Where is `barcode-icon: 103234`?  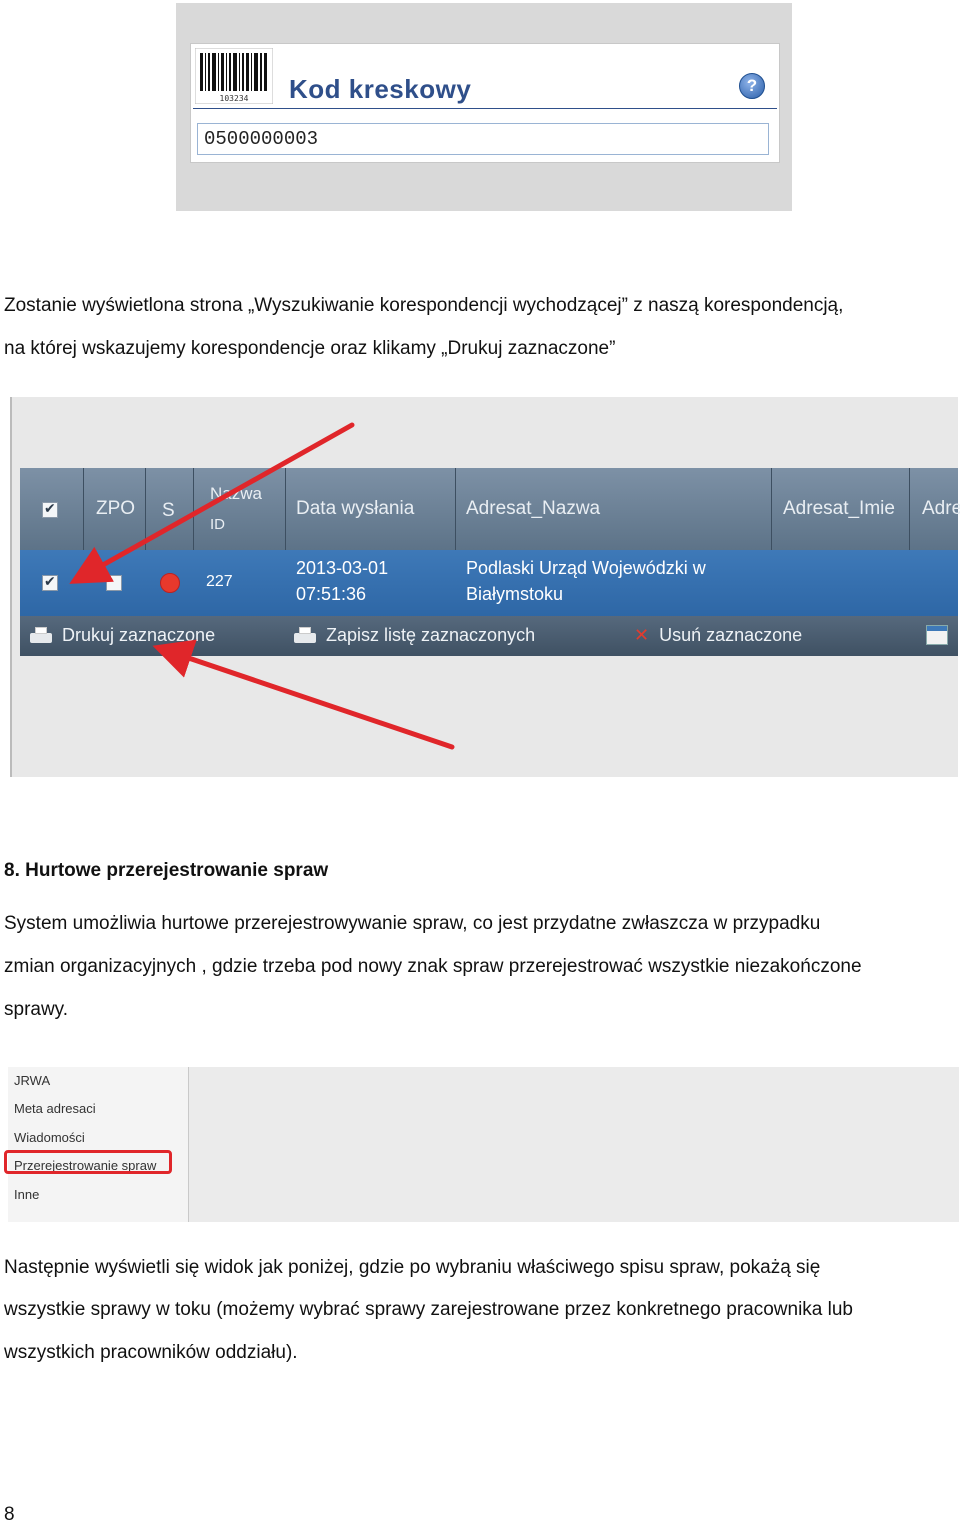 barcode-icon: 103234 is located at coordinates (234, 76).